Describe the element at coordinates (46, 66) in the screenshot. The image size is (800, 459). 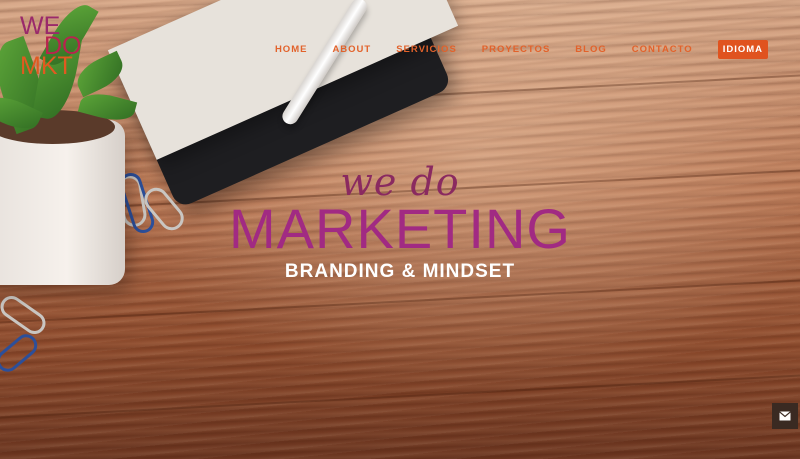
I see `logo-line-3: MKT` at that location.